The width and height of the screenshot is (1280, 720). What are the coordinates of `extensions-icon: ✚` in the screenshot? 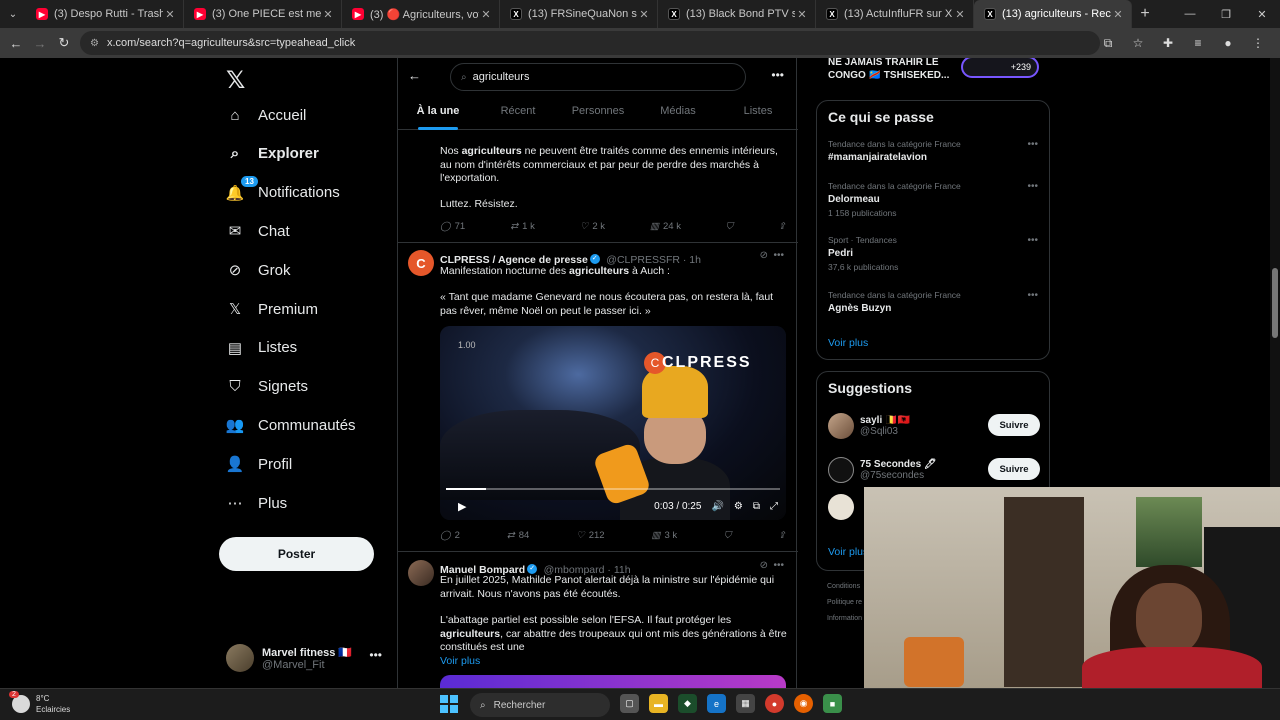 It's located at (1168, 43).